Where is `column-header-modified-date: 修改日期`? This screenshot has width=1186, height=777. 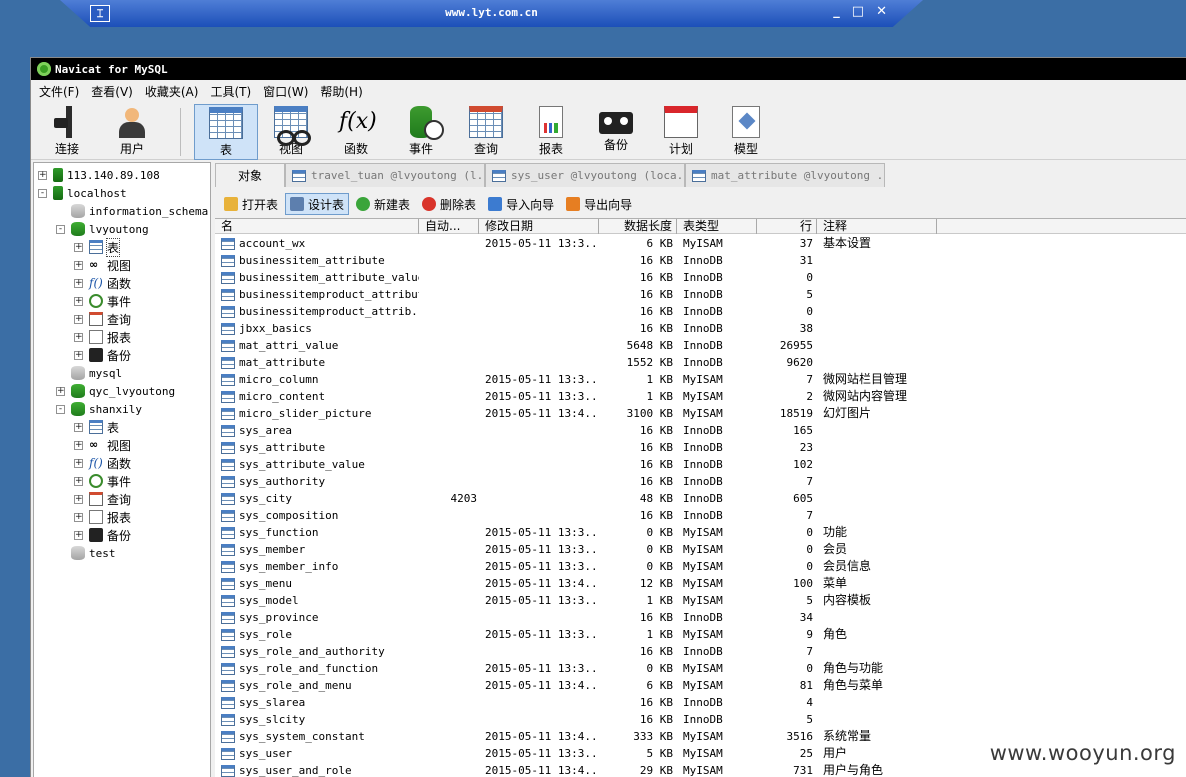 column-header-modified-date: 修改日期 is located at coordinates (539, 226).